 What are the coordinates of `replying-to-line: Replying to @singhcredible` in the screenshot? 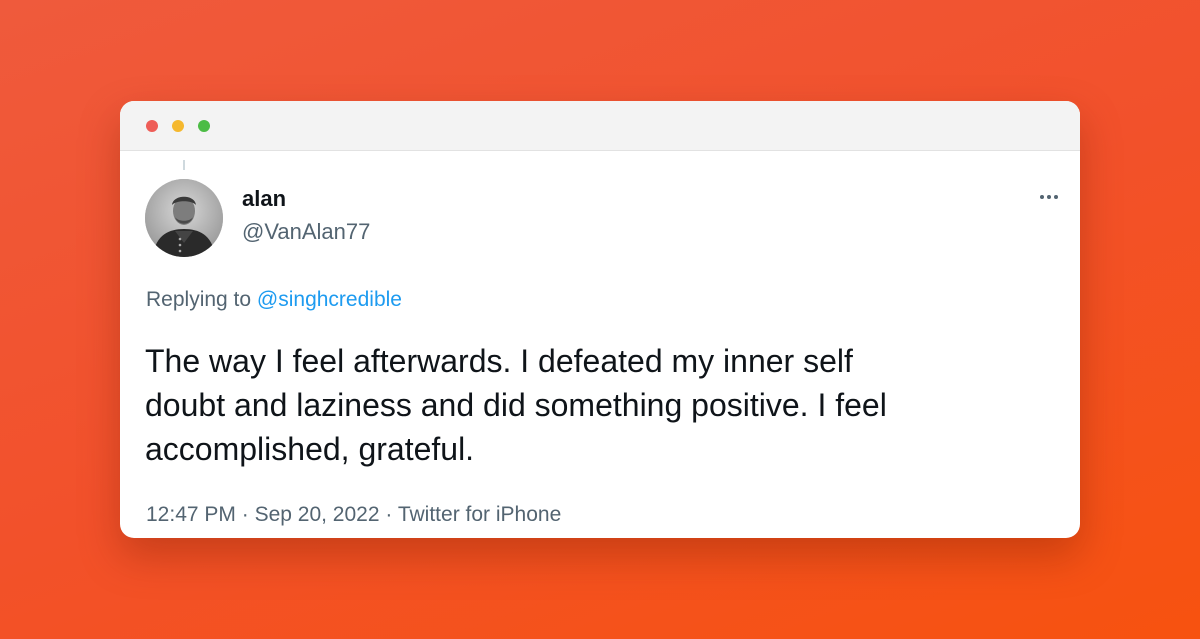 It's located at (274, 300).